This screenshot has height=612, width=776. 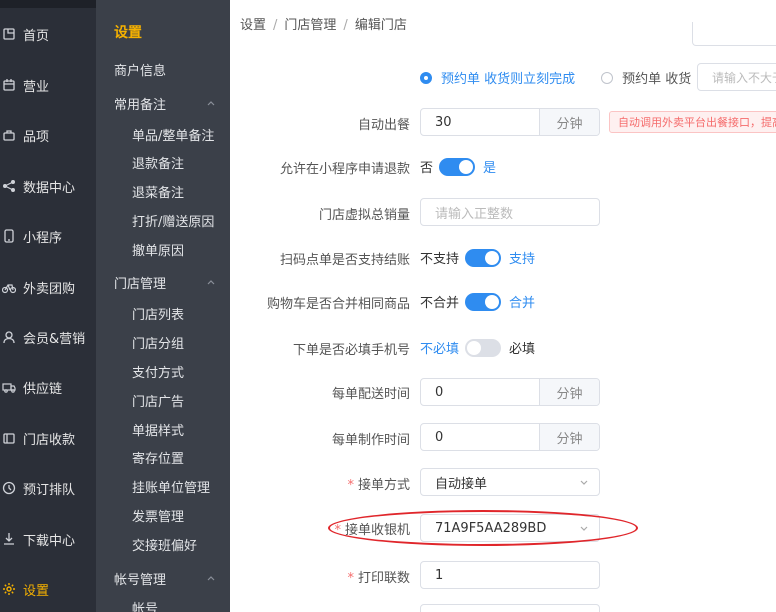 I want to click on auto-serve-input: 30 分钟, so click(x=510, y=122).